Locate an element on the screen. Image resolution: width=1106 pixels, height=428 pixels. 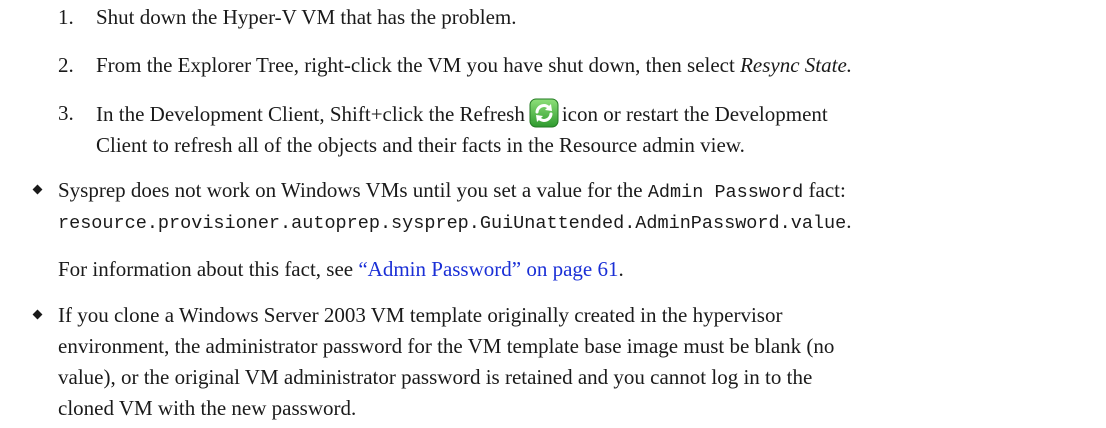
step-italic-term: Resync State. is located at coordinates (796, 65).